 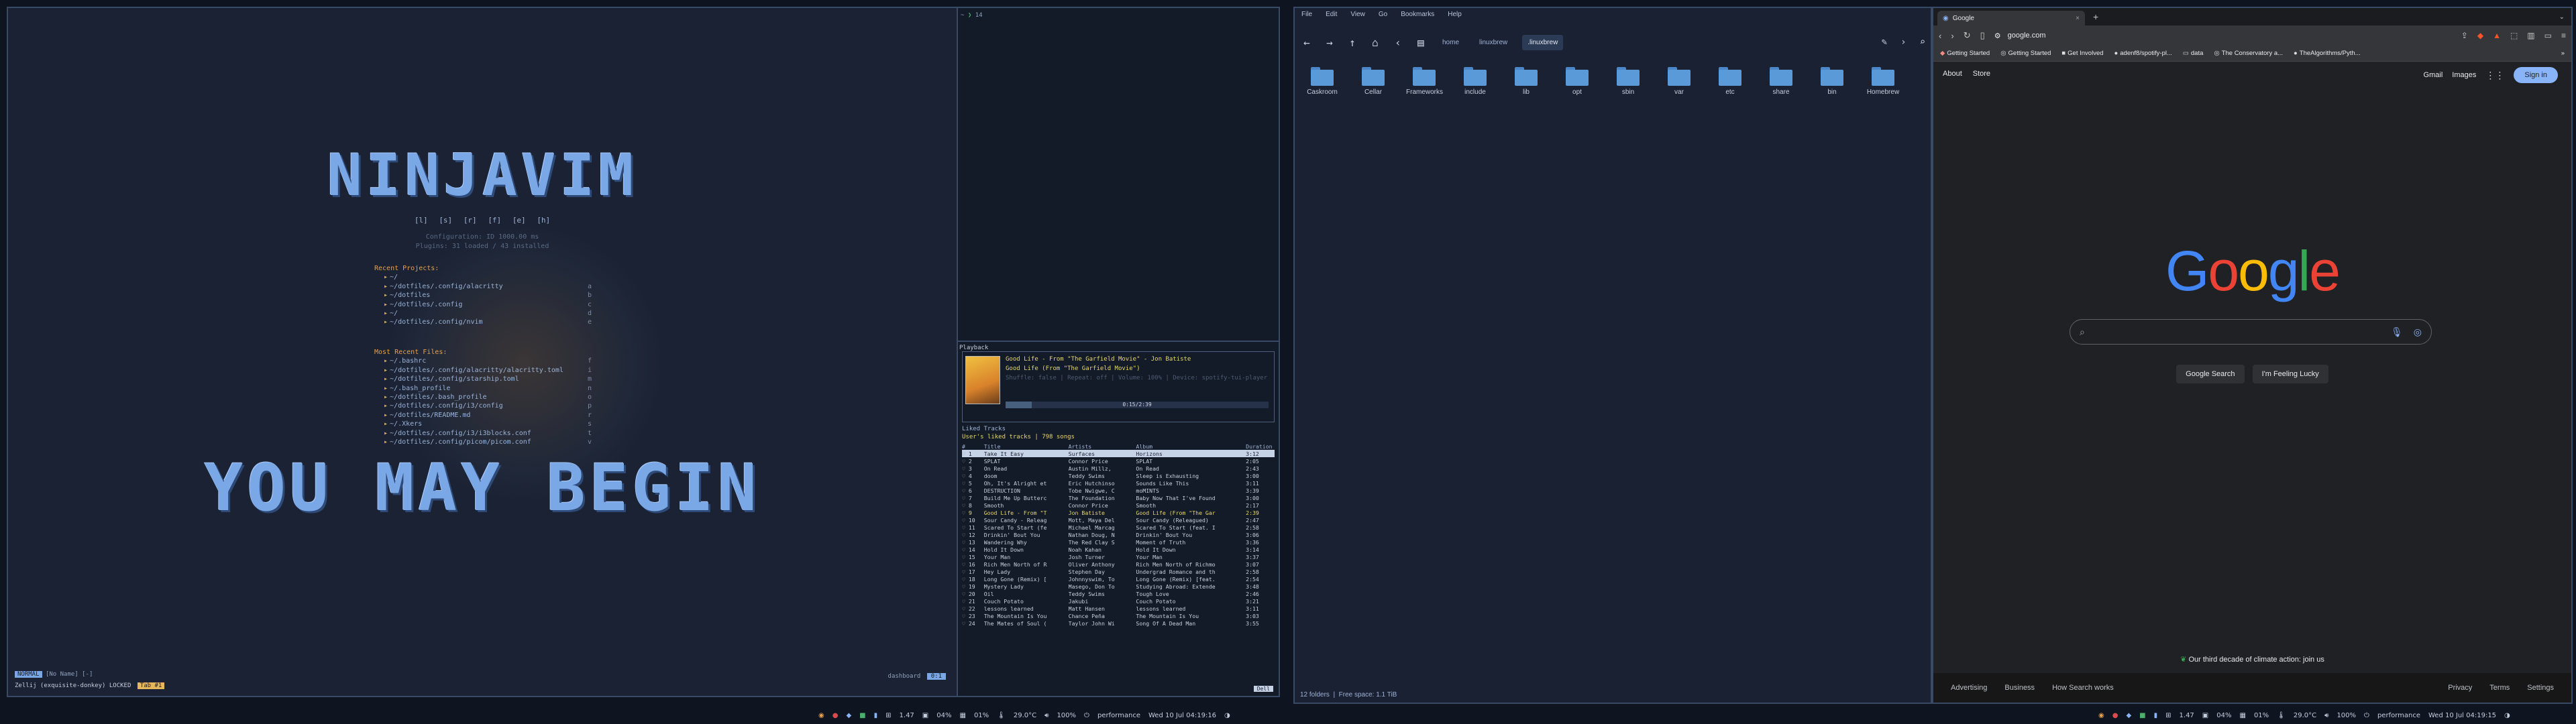 What do you see at coordinates (1450, 42) in the screenshot?
I see `crumb-home: home` at bounding box center [1450, 42].